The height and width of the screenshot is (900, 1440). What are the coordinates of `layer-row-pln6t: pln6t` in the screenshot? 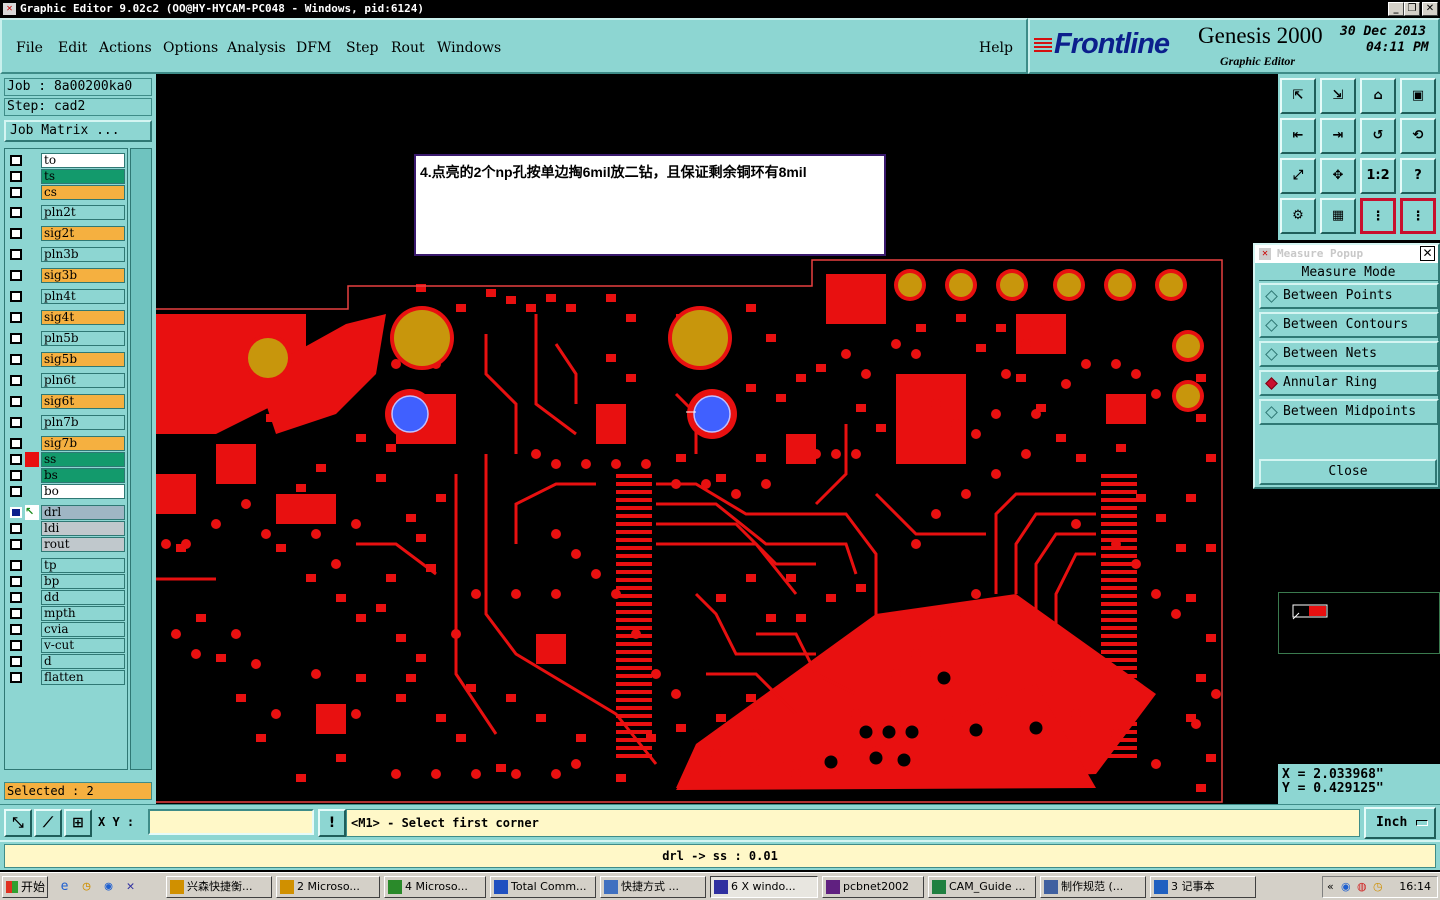 It's located at (66, 380).